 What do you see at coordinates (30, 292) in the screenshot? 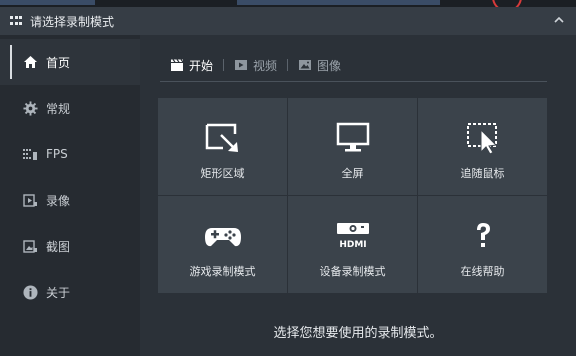
I see `info-icon` at bounding box center [30, 292].